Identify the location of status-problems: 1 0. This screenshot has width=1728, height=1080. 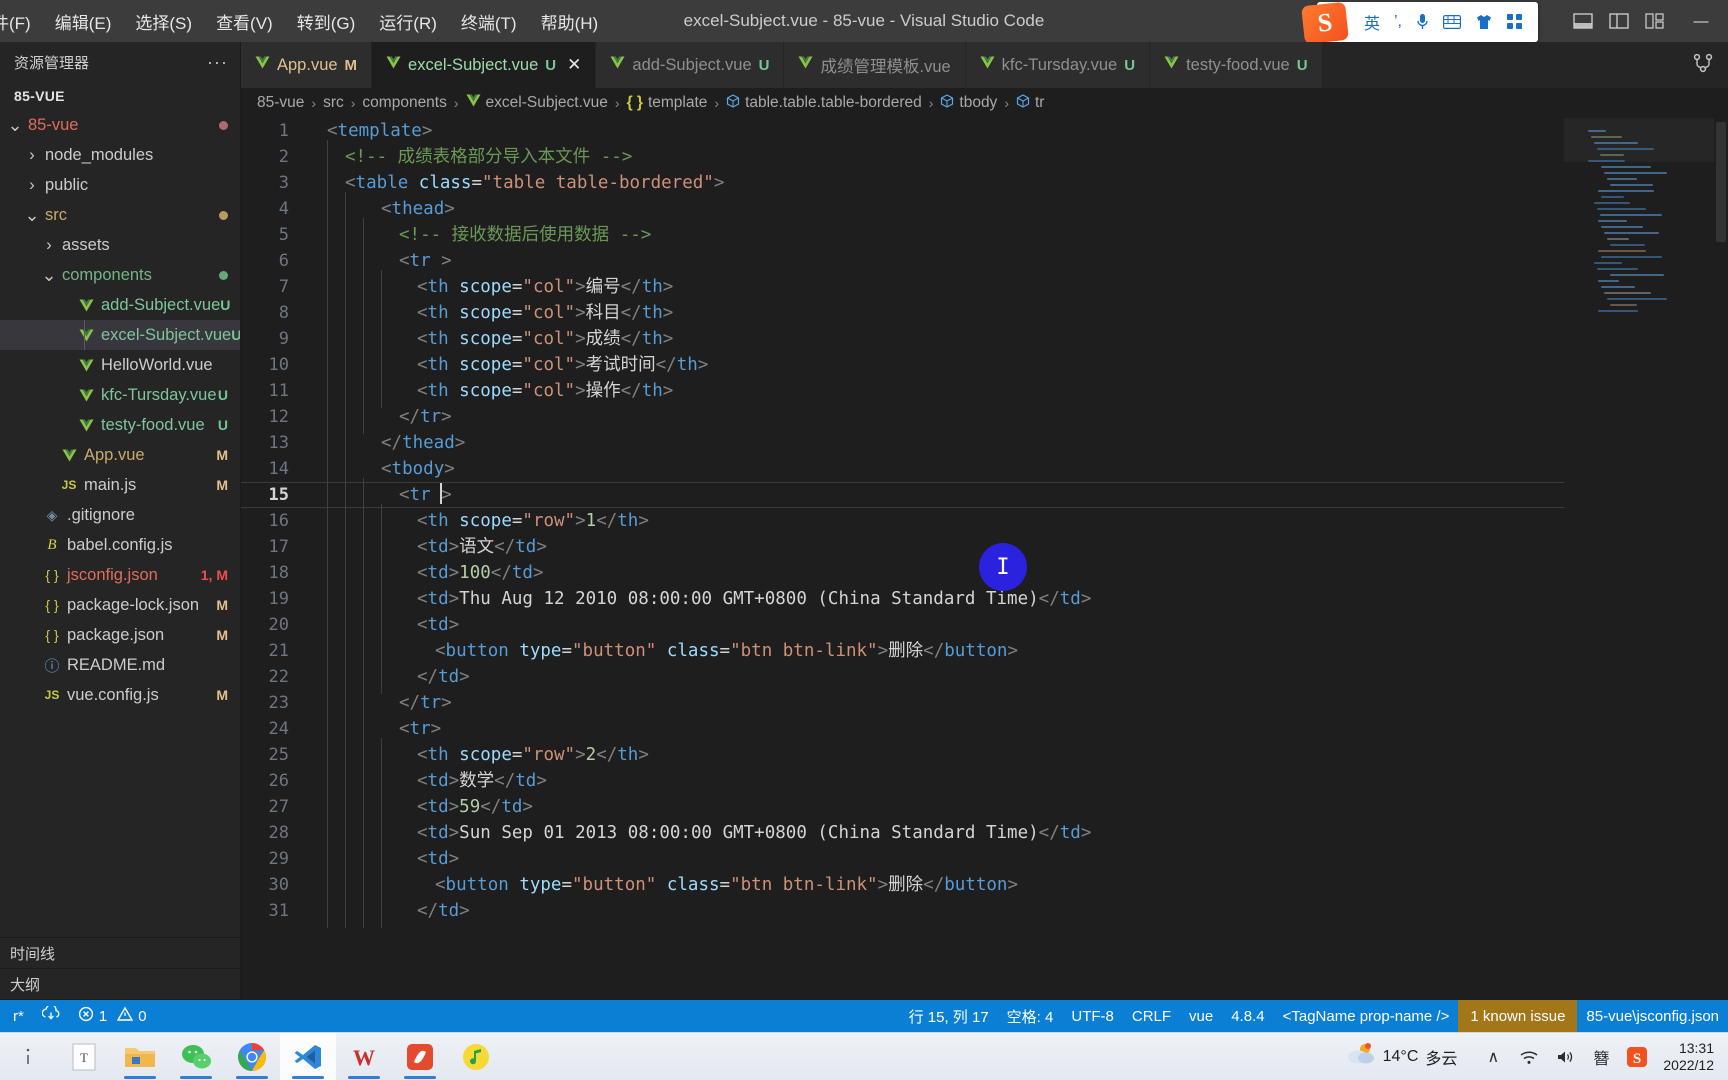
(112, 1016).